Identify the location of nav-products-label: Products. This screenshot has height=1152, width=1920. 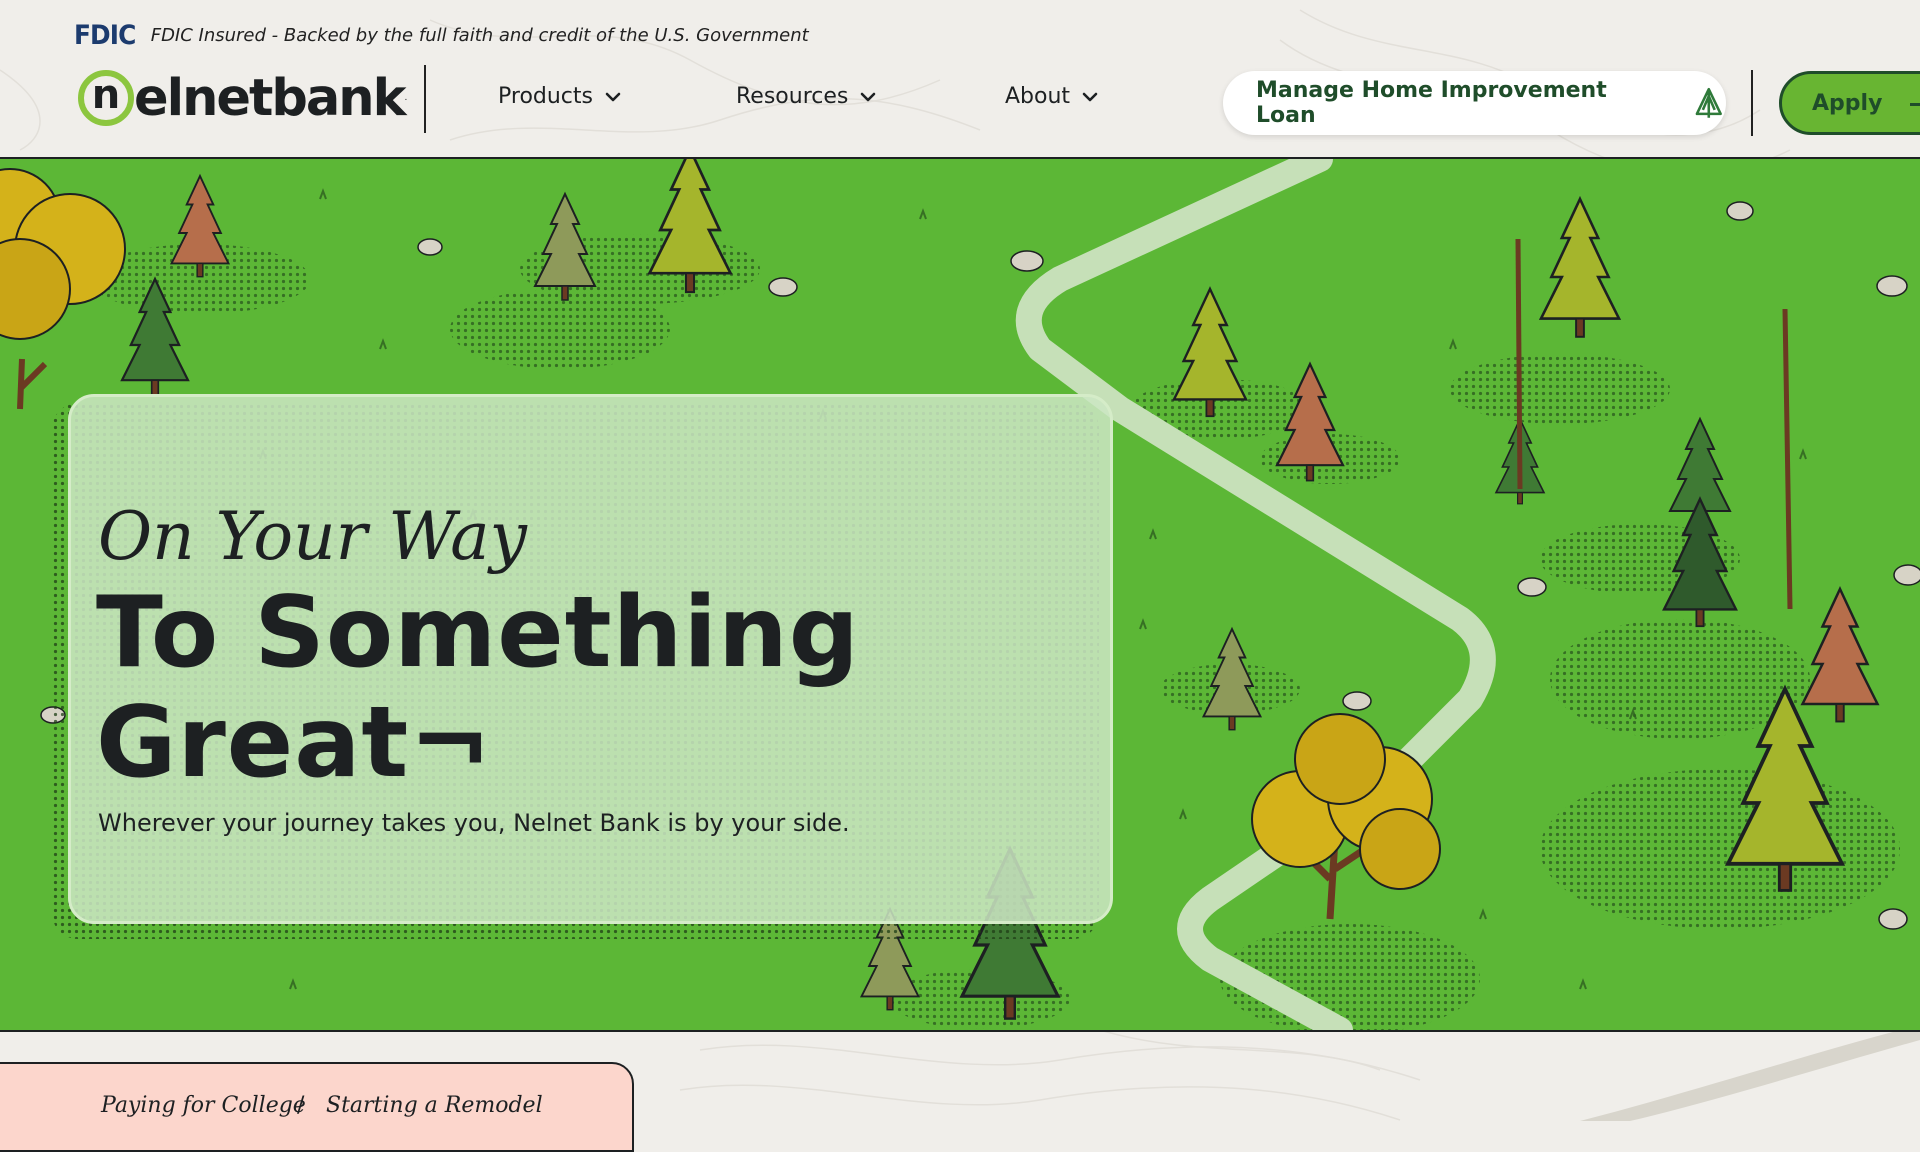
(545, 96).